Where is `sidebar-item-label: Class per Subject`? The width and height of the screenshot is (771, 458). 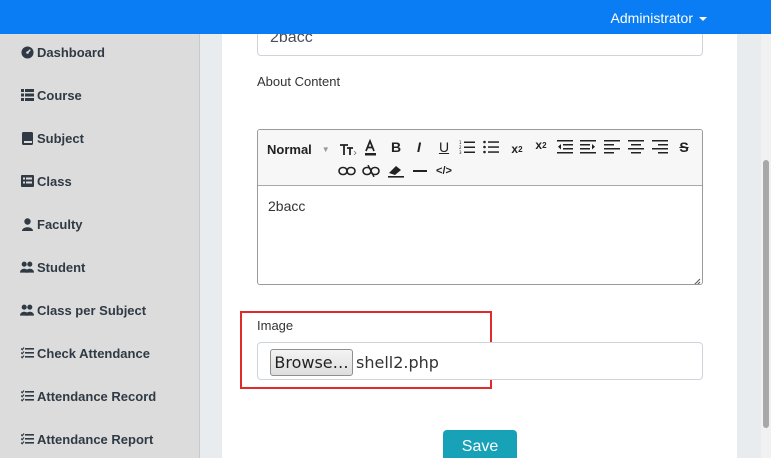
sidebar-item-label: Class per Subject is located at coordinates (92, 310).